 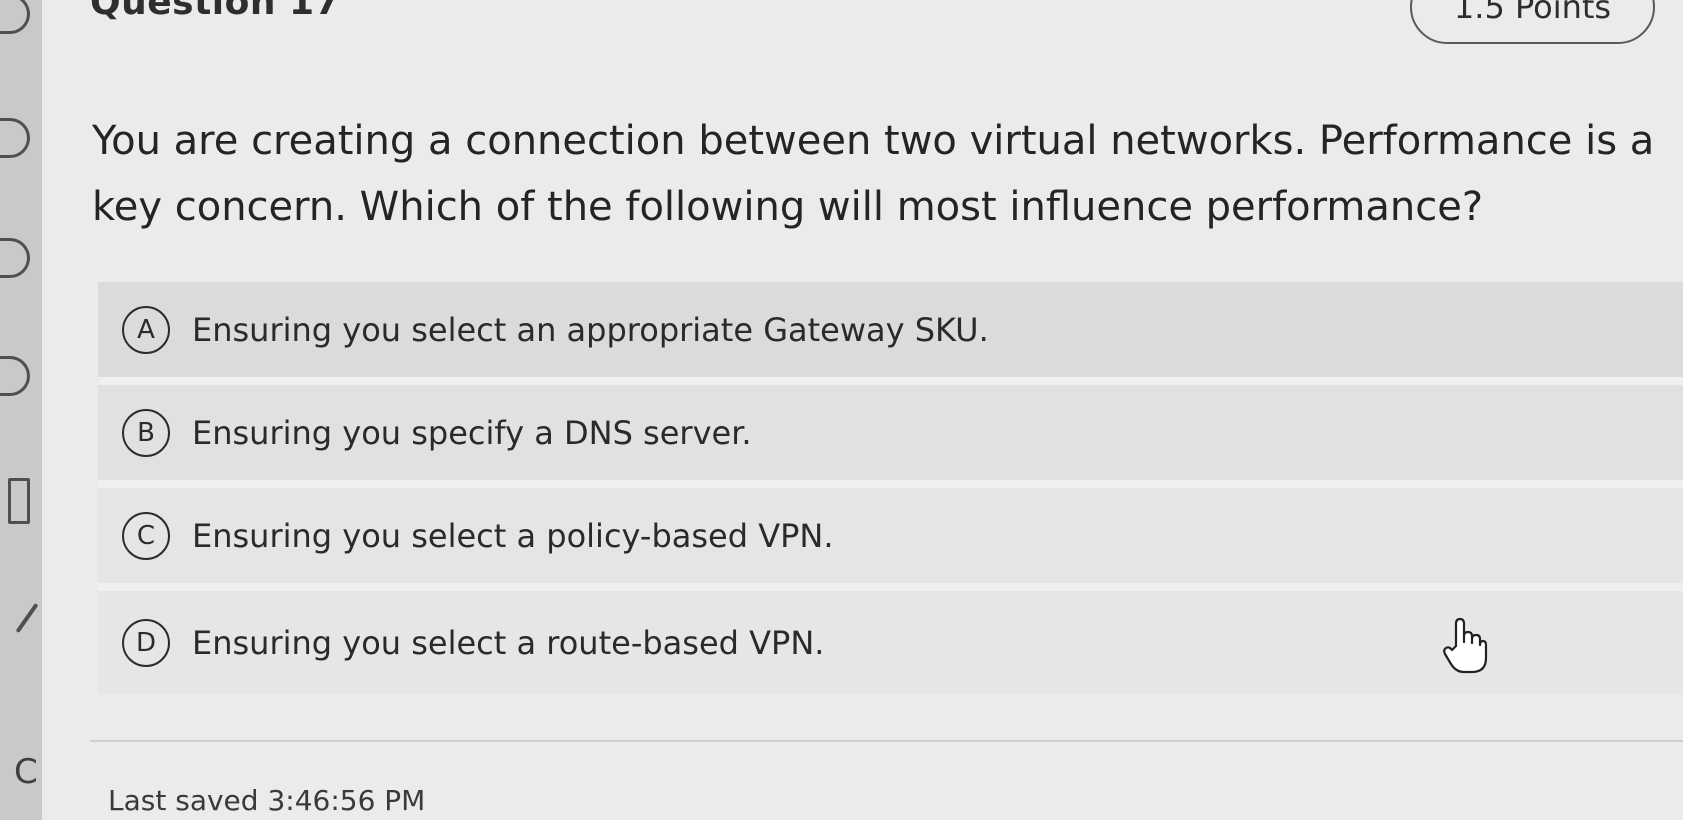 I want to click on option-letter-d: D, so click(x=146, y=642).